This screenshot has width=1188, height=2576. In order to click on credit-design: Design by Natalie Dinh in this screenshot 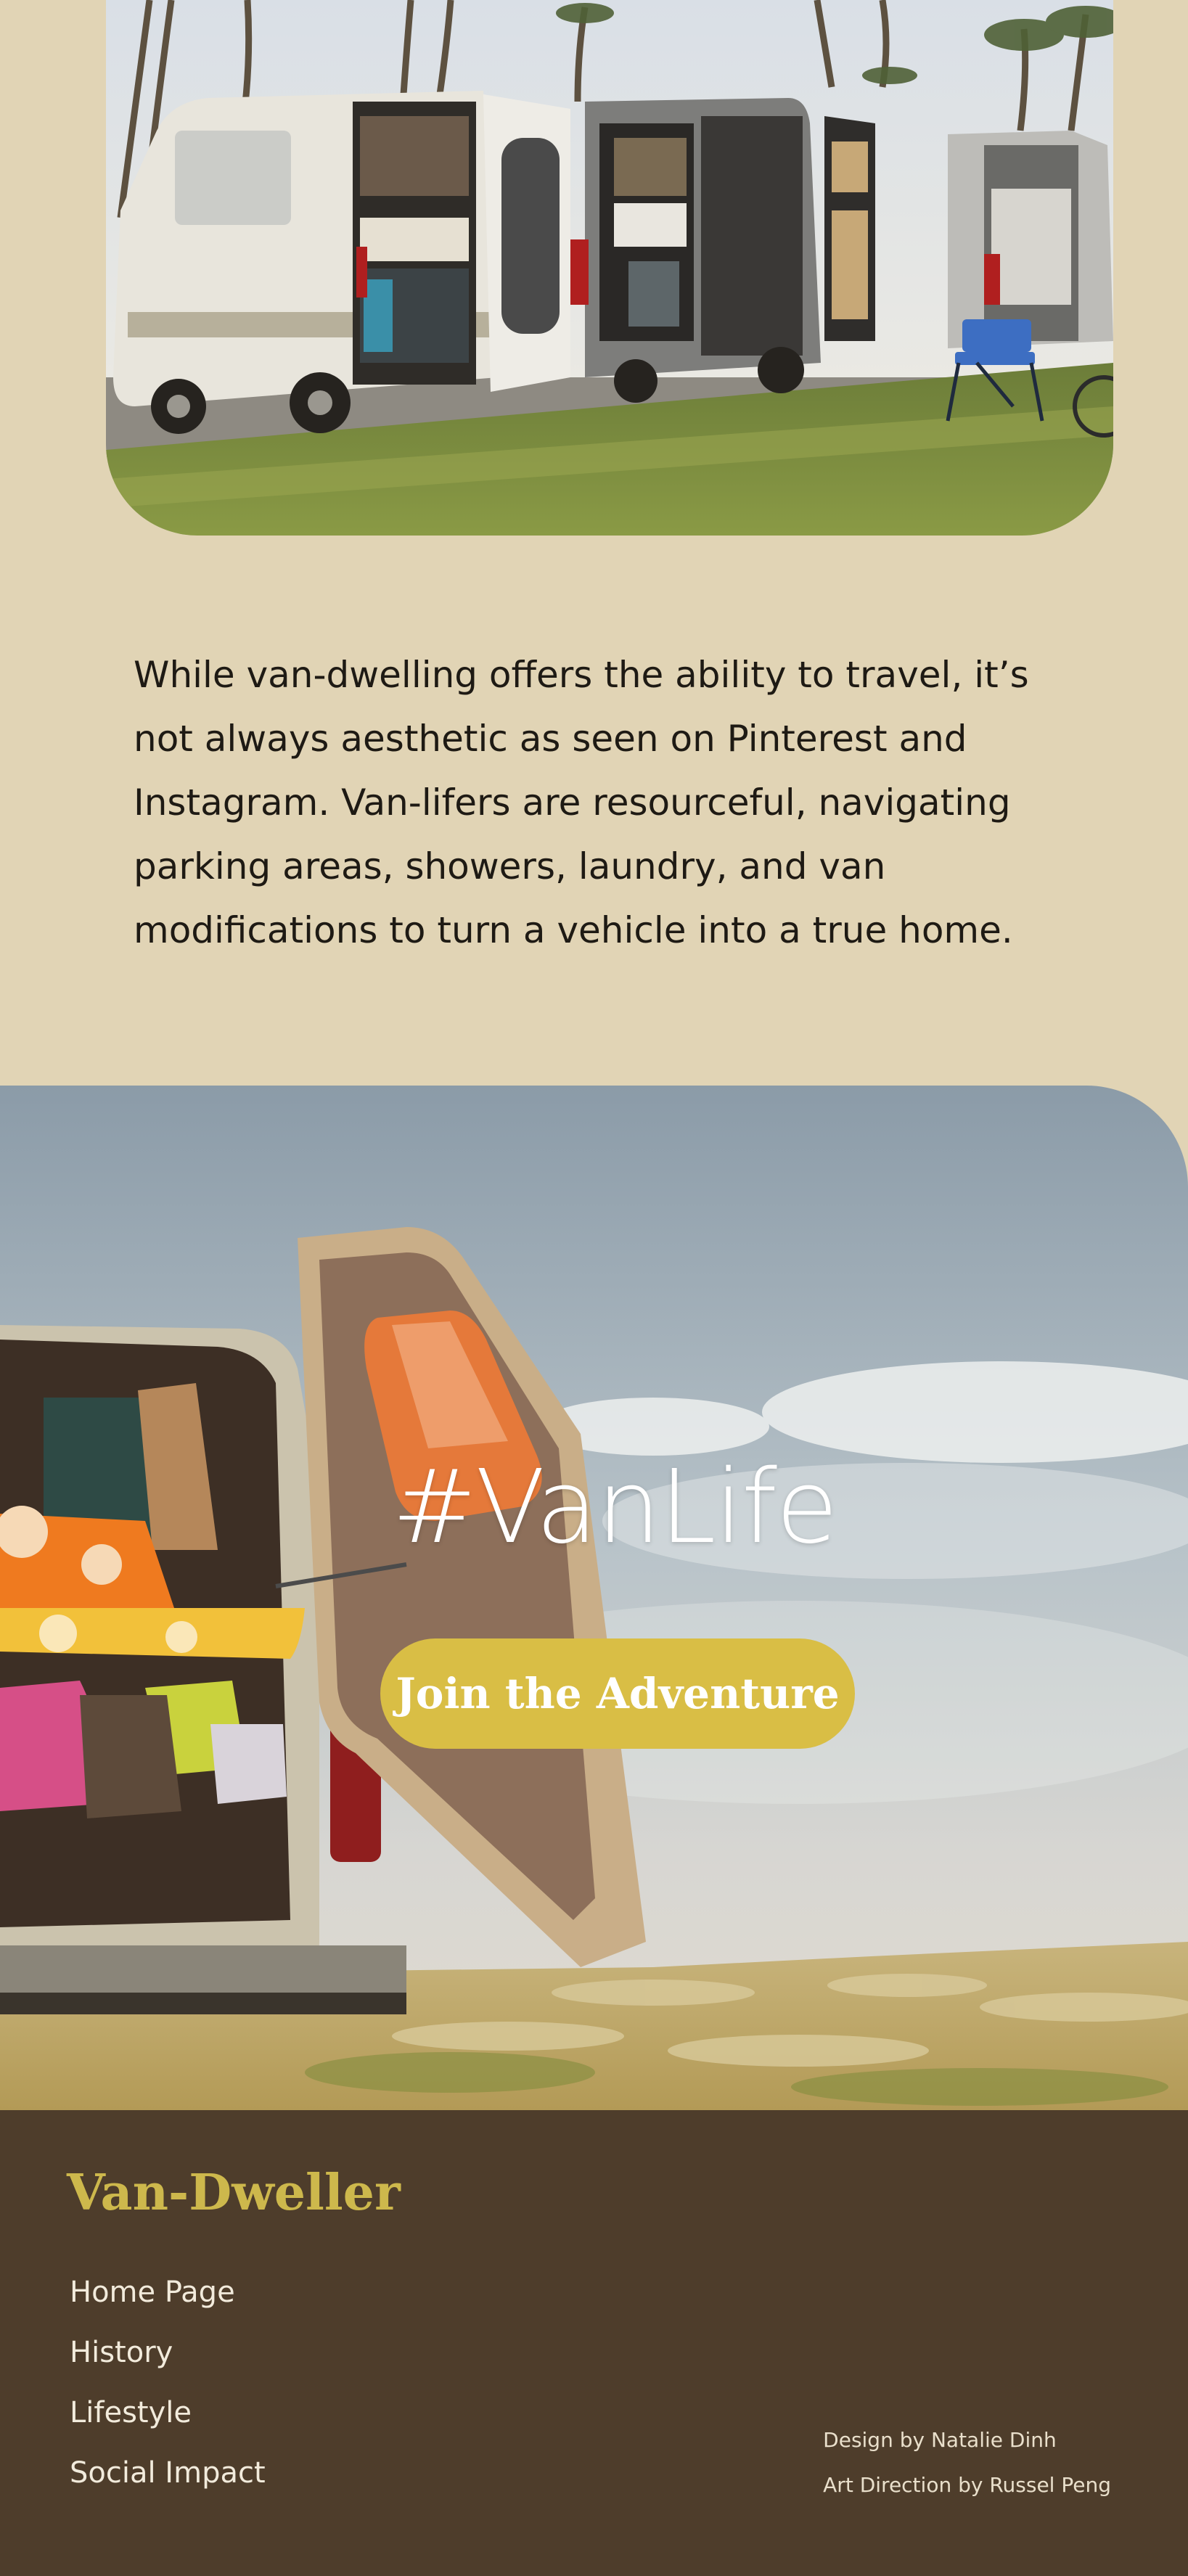, I will do `click(940, 2440)`.